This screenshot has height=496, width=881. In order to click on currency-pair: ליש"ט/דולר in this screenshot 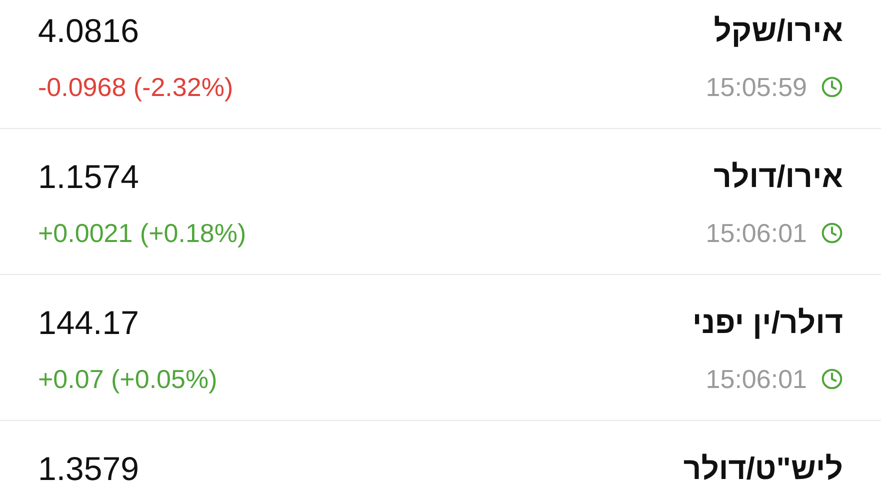, I will do `click(763, 469)`.